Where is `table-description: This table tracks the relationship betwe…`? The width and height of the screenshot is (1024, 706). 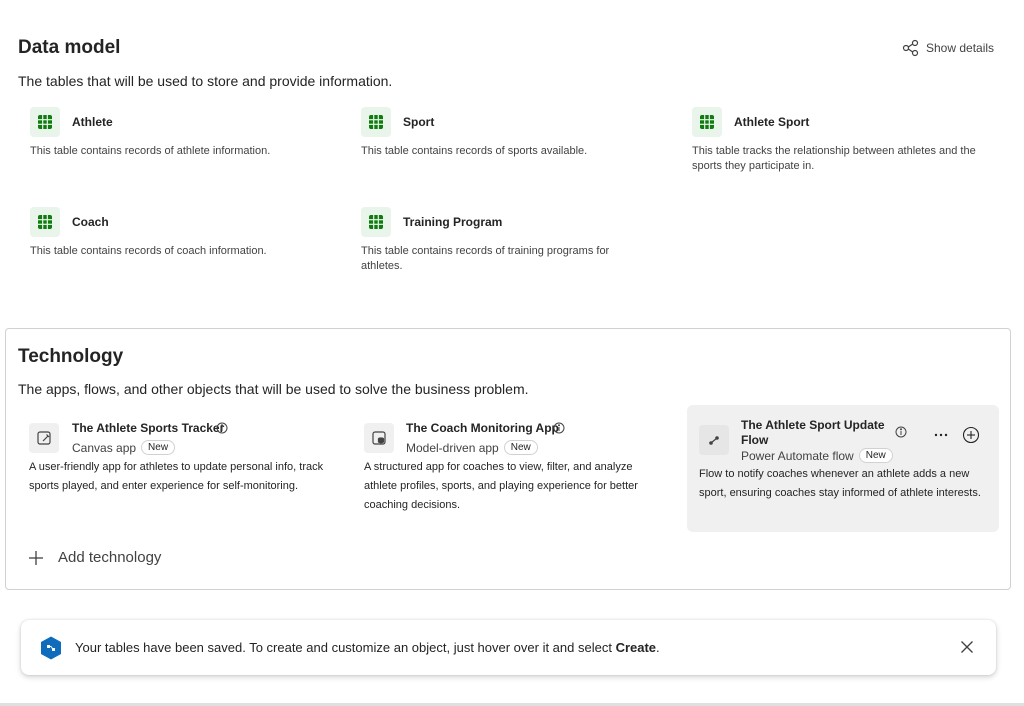
table-description: This table tracks the relationship betwe… is located at coordinates (834, 158).